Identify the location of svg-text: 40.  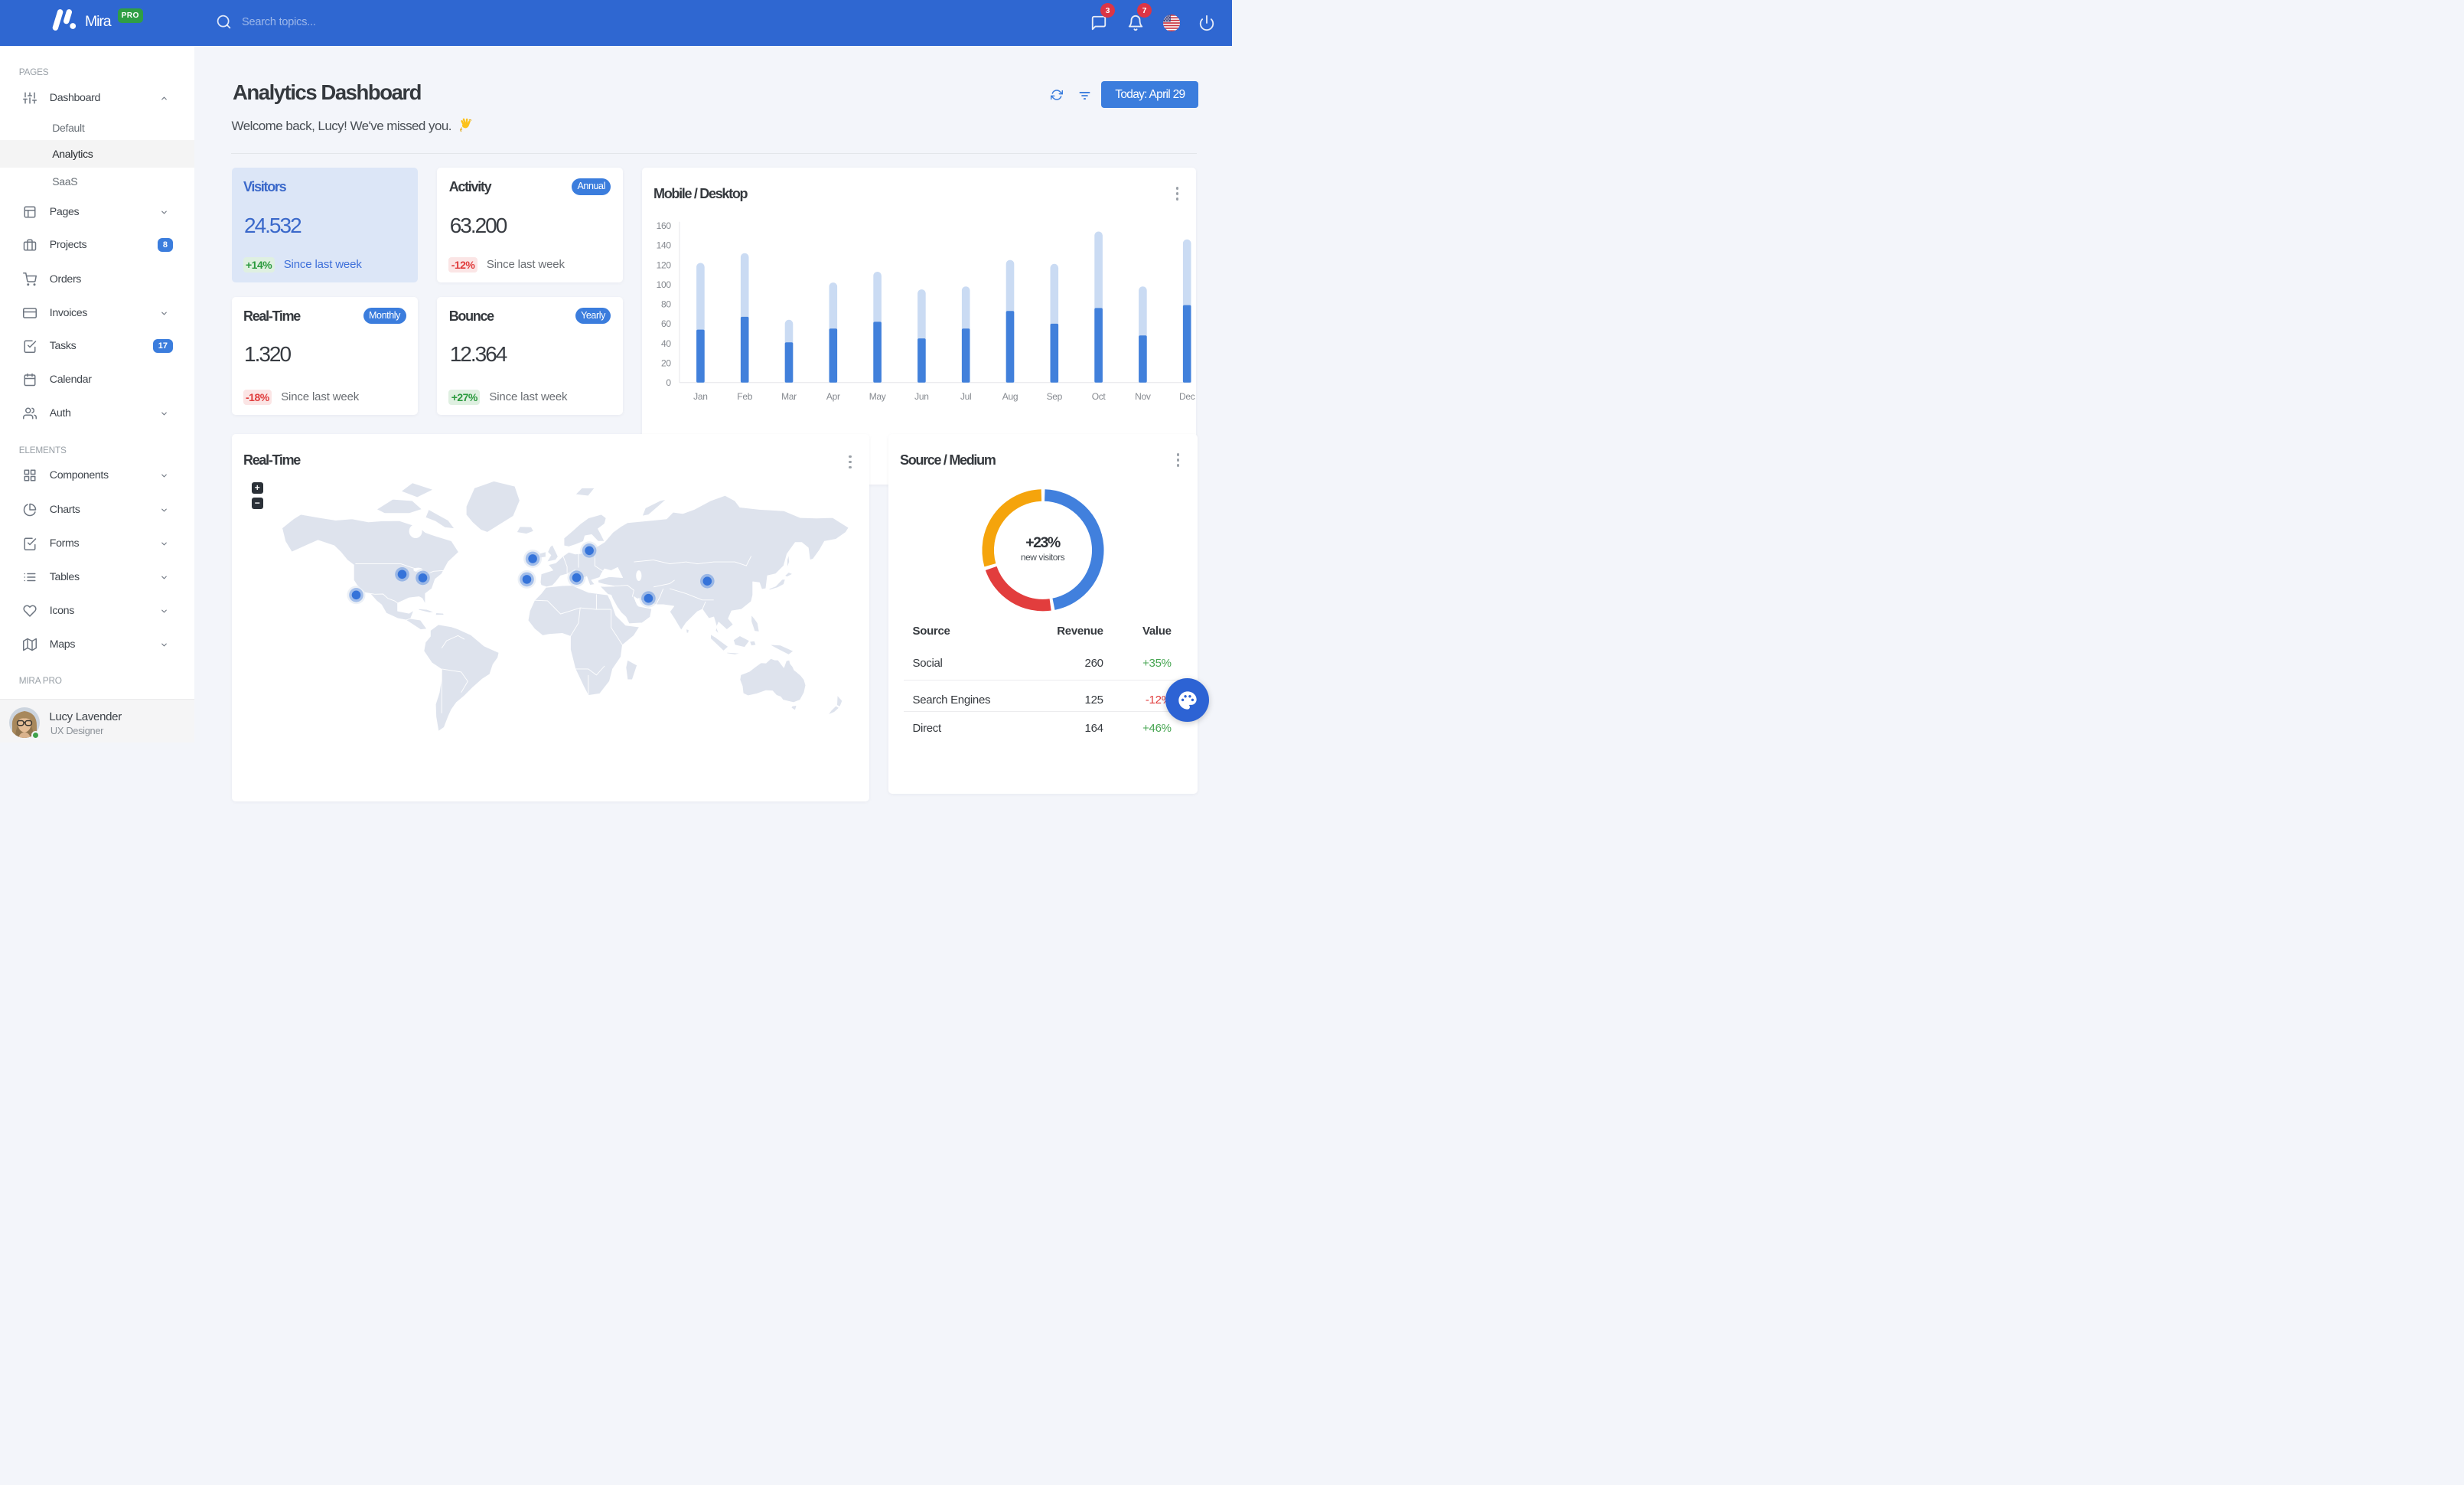
(666, 343).